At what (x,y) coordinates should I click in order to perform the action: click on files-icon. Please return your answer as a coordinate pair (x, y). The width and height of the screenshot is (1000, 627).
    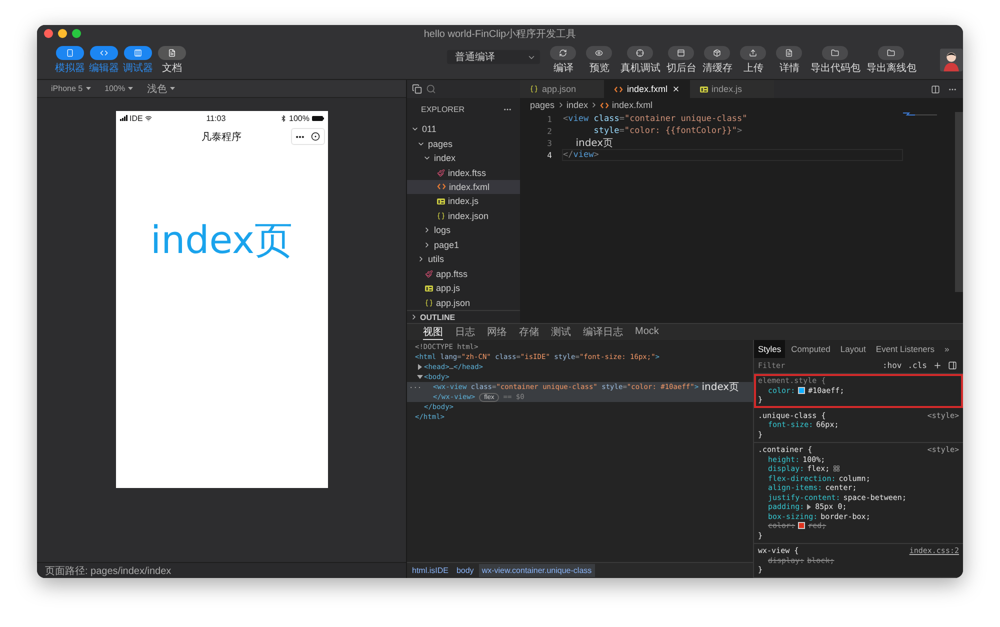
    Looking at the image, I should click on (417, 89).